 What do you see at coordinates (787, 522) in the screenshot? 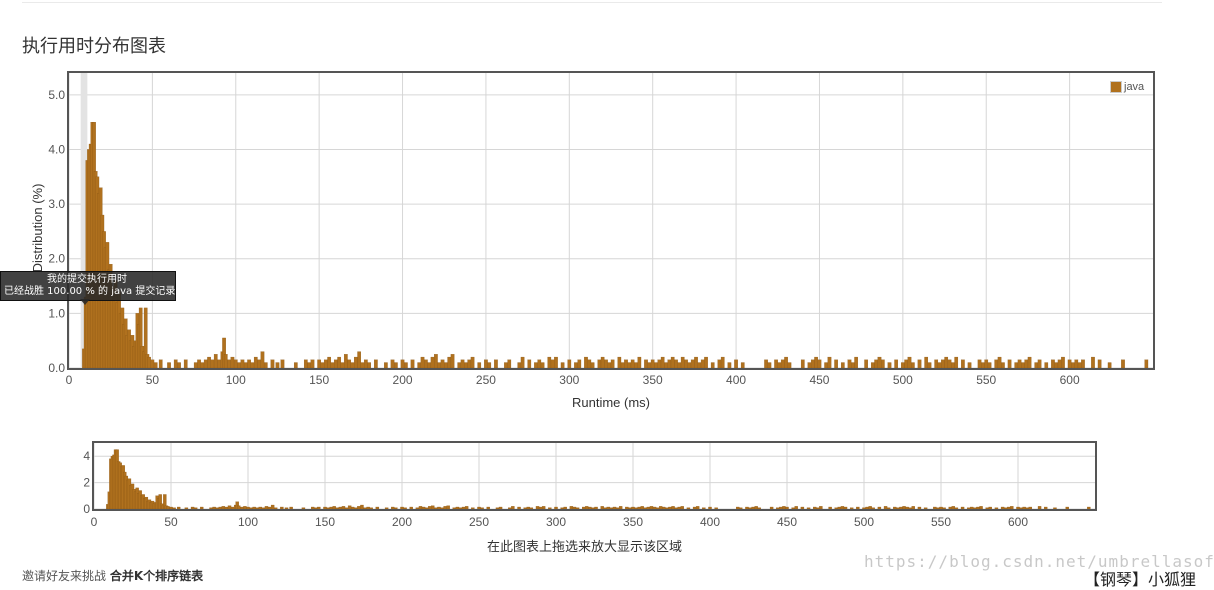
I see `x-tick-label: 450` at bounding box center [787, 522].